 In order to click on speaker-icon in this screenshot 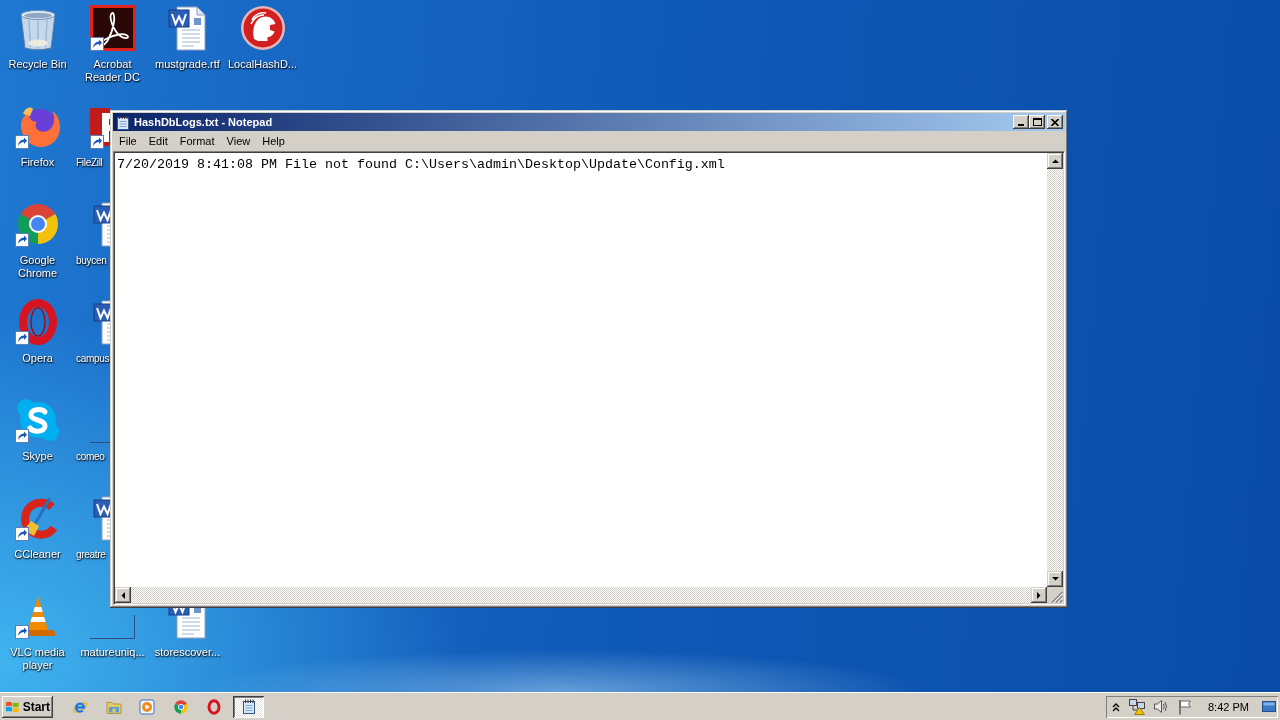, I will do `click(1160, 706)`.